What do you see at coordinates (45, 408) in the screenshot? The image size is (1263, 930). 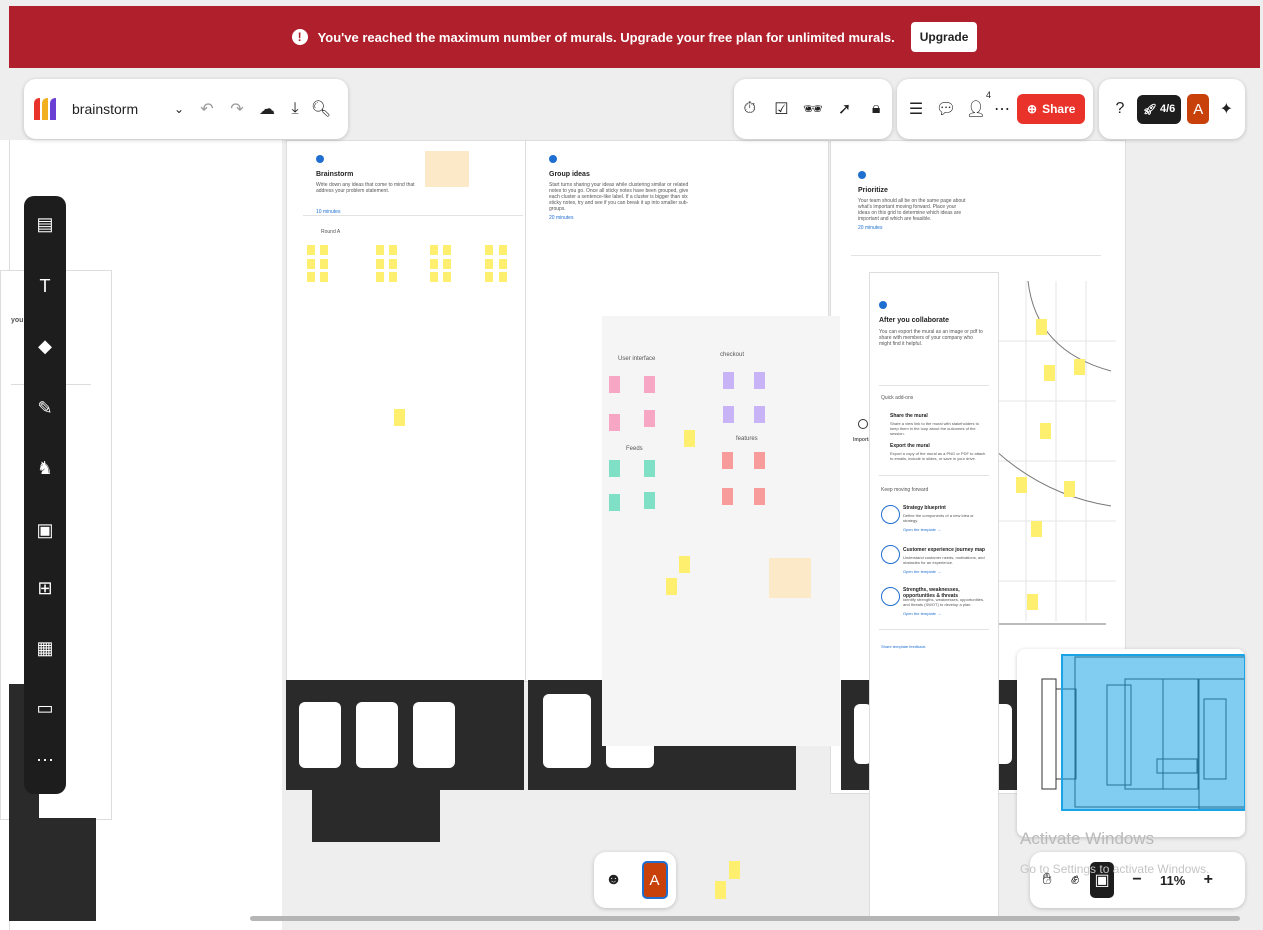 I see `pen-icon: ✎` at bounding box center [45, 408].